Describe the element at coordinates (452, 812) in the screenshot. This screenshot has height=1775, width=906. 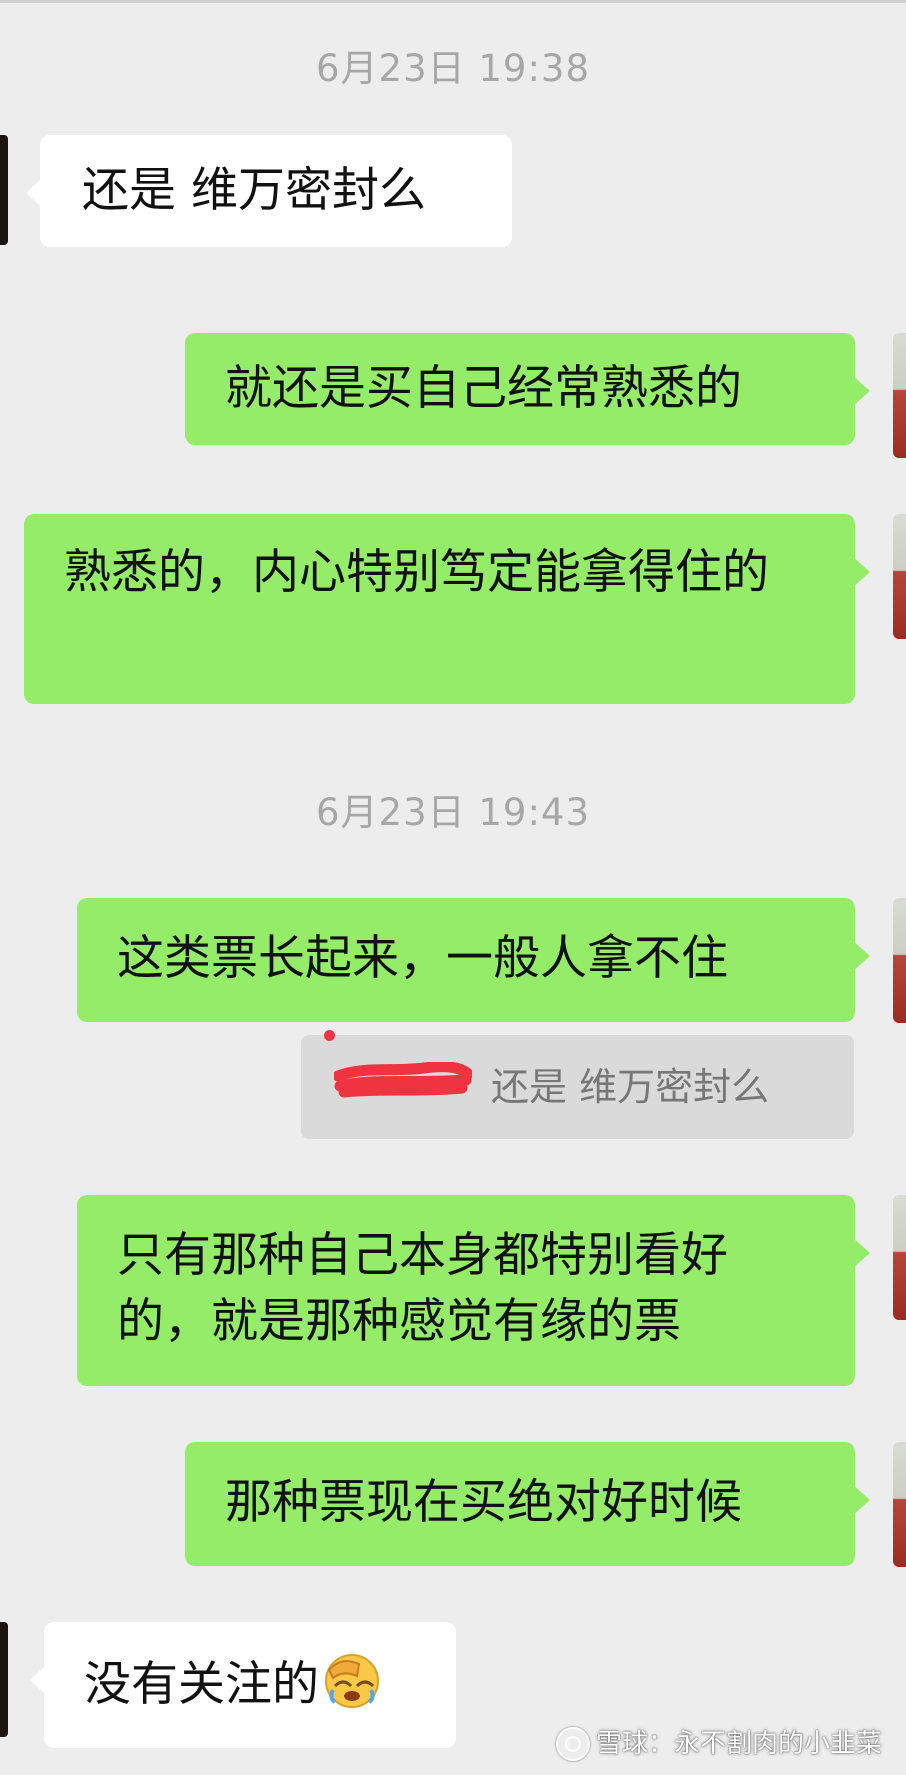
I see `timestamp: 6月23日 19:43` at that location.